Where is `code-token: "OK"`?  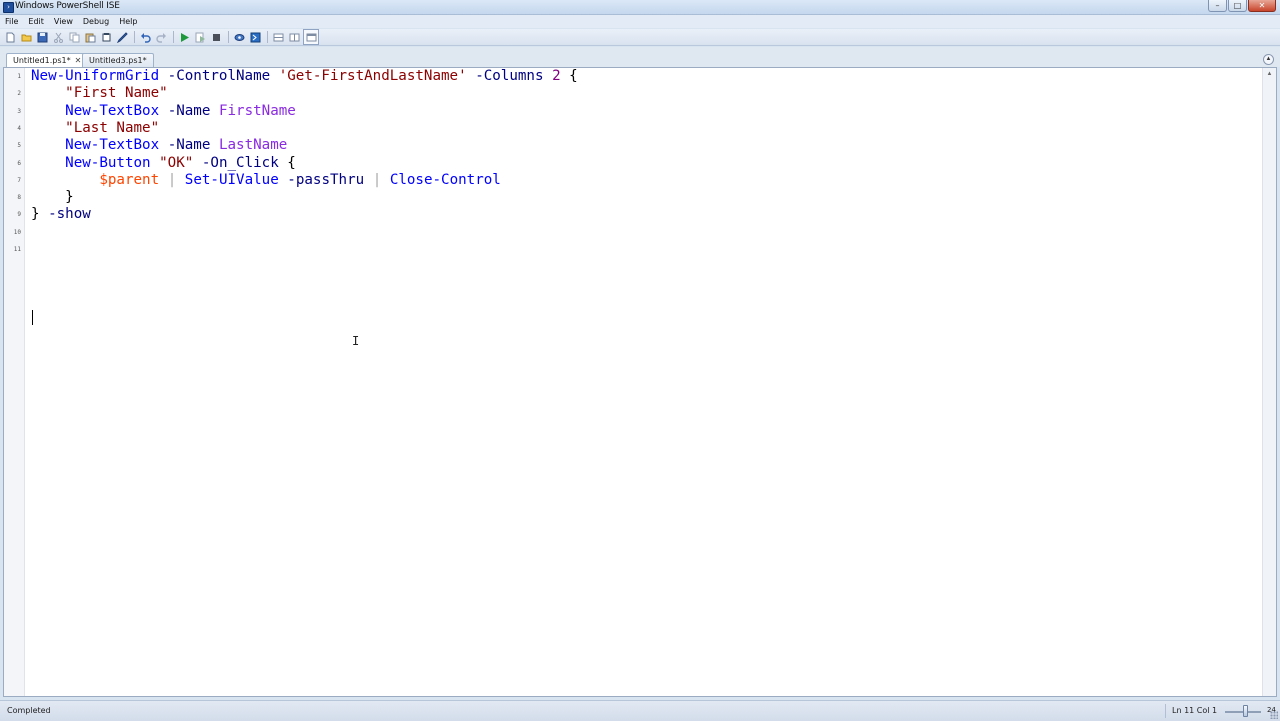
code-token: "OK" is located at coordinates (176, 162).